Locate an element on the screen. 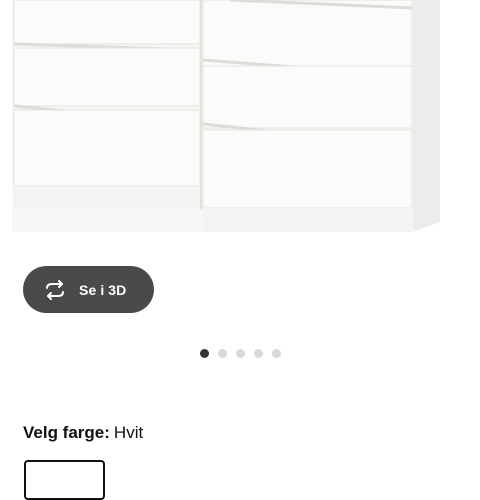  rotate-arrows-icon is located at coordinates (55, 290).